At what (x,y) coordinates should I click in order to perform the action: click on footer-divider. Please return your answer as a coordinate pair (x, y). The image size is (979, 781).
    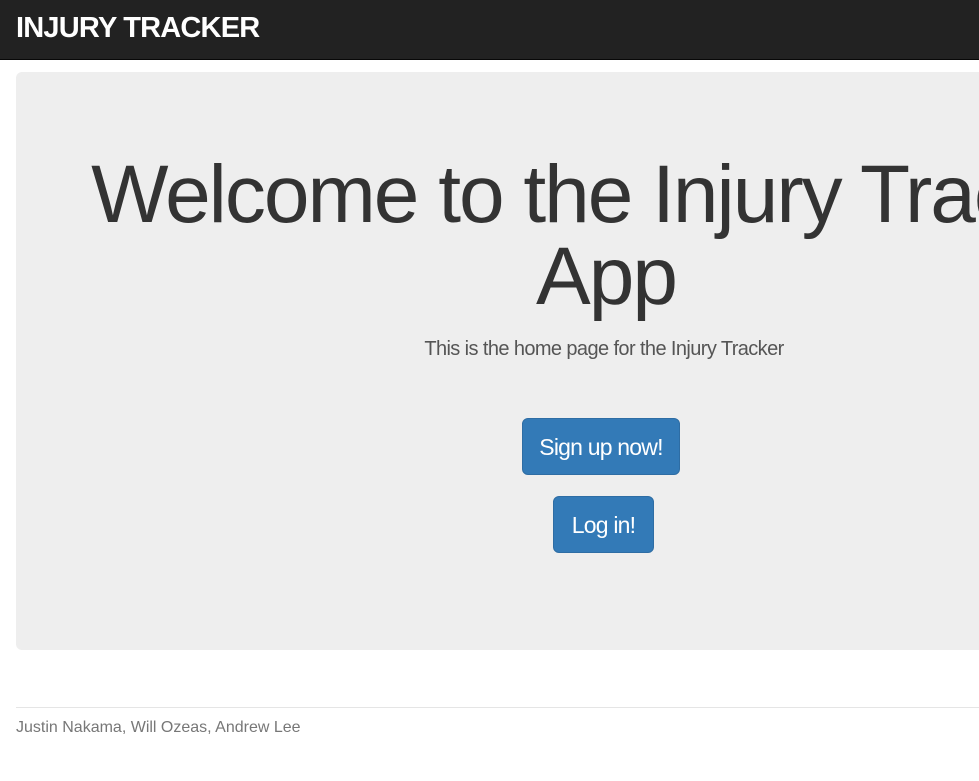
    Looking at the image, I should click on (497, 707).